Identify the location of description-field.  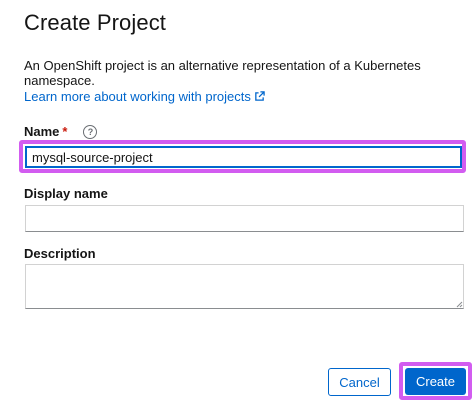
(244, 286).